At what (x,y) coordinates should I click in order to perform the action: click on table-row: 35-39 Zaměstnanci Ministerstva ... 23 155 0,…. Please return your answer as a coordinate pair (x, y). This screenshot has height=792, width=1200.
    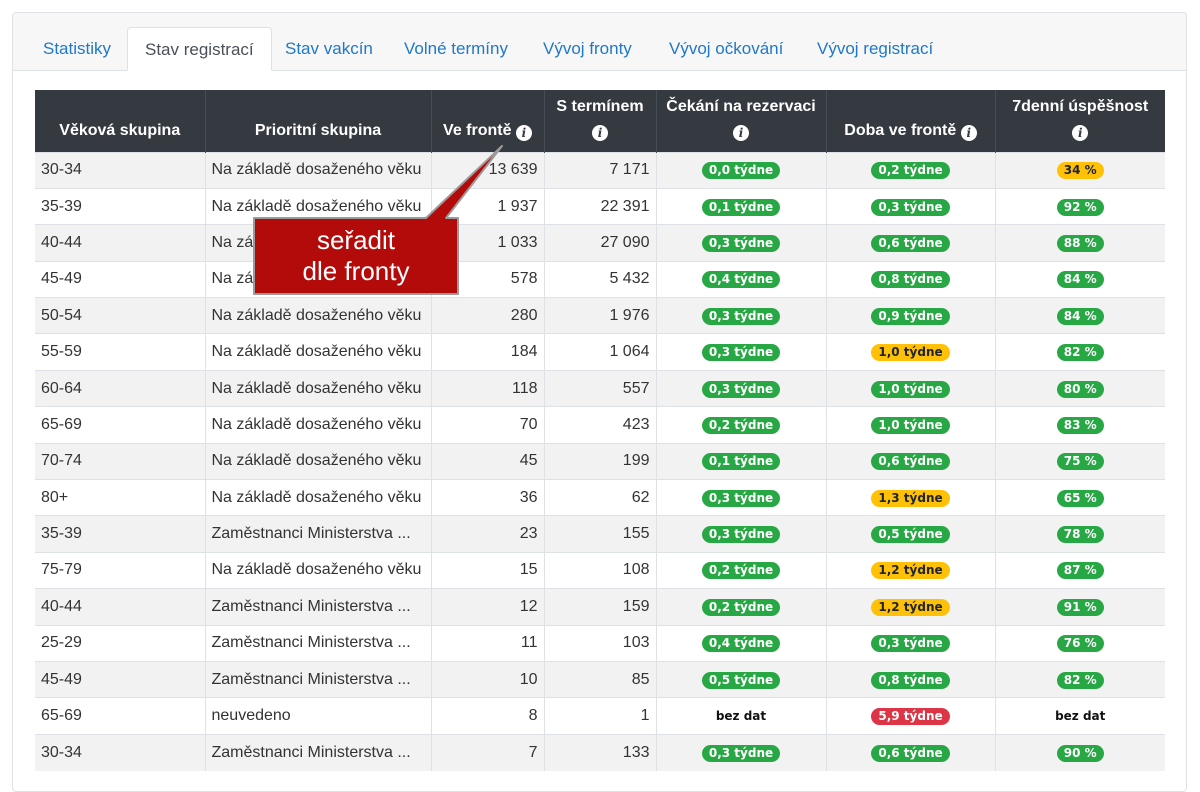
    Looking at the image, I should click on (600, 534).